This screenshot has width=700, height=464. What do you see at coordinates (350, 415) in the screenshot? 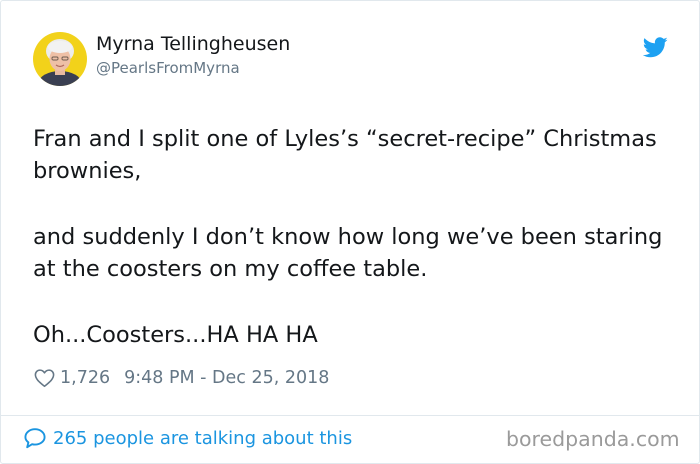
I see `divider` at bounding box center [350, 415].